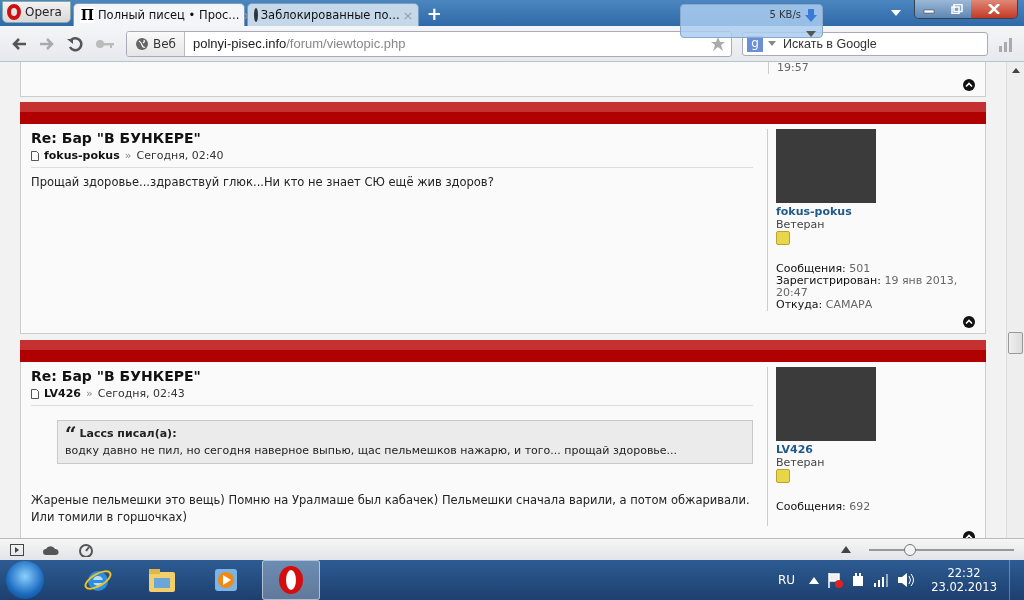 The width and height of the screenshot is (1024, 600). What do you see at coordinates (1015, 71) in the screenshot?
I see `scroll-up-icon` at bounding box center [1015, 71].